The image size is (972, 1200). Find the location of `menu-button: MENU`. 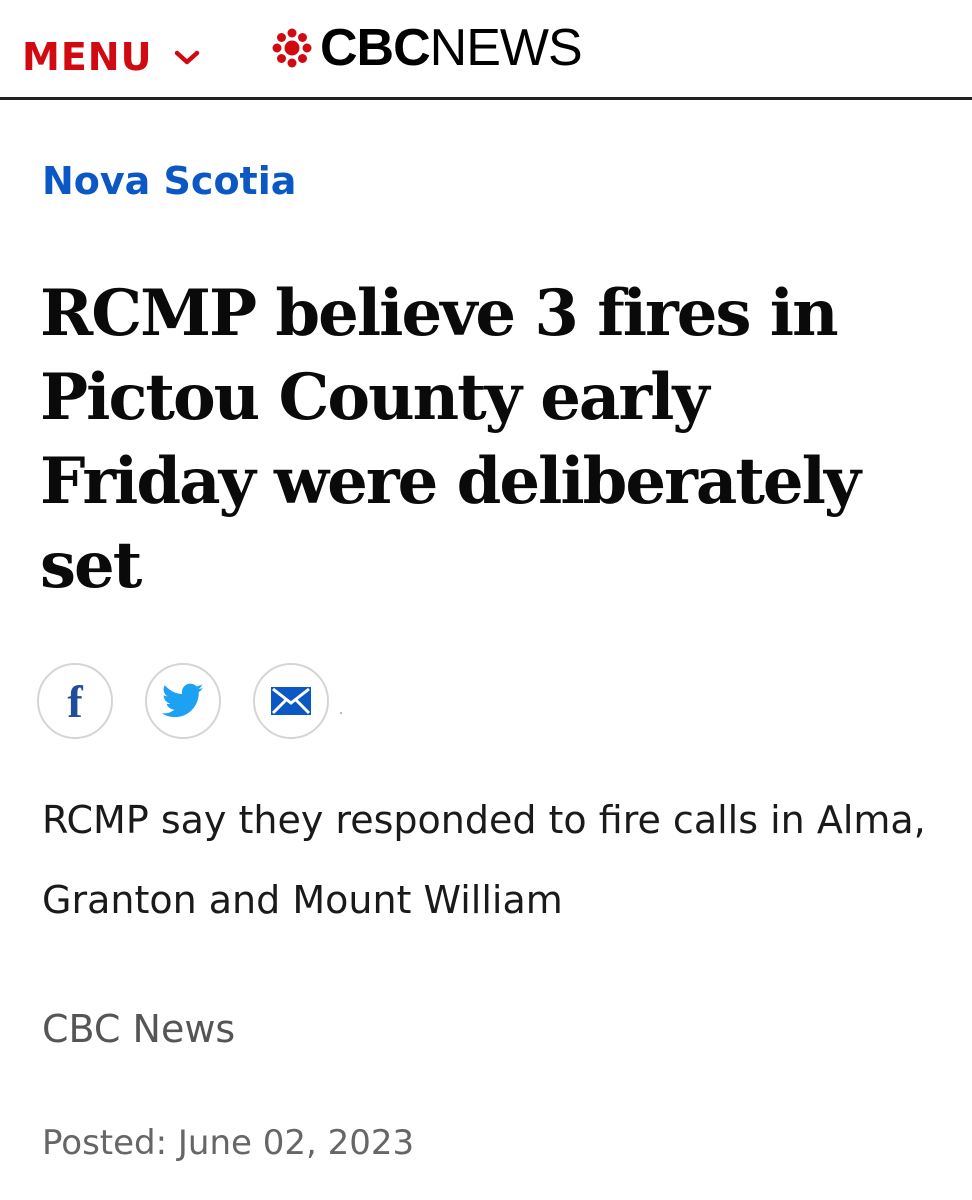

menu-button: MENU is located at coordinates (111, 57).